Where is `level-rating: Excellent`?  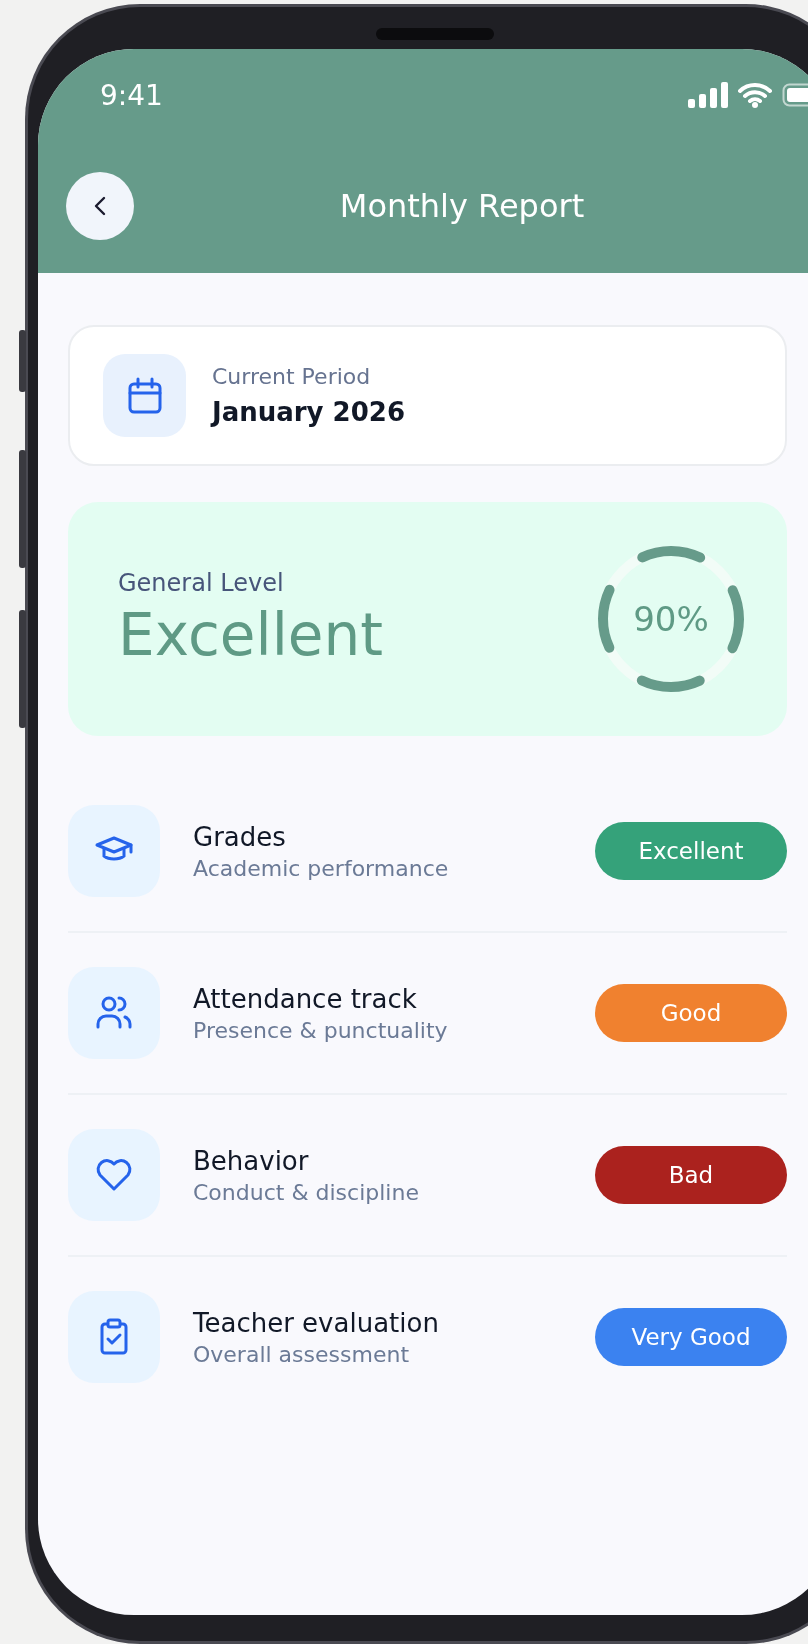 level-rating: Excellent is located at coordinates (251, 635).